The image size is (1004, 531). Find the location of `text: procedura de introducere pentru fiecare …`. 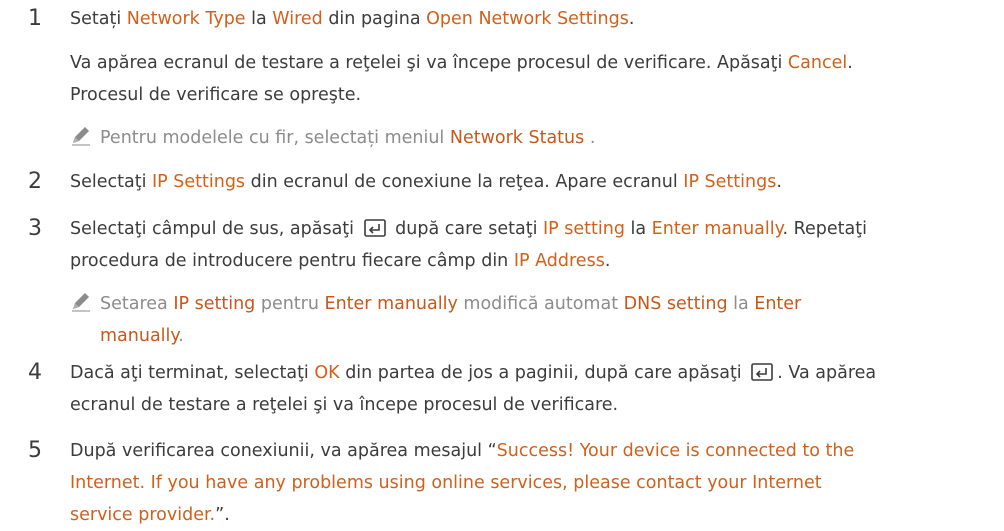

text: procedura de introducere pentru fiecare … is located at coordinates (292, 261).